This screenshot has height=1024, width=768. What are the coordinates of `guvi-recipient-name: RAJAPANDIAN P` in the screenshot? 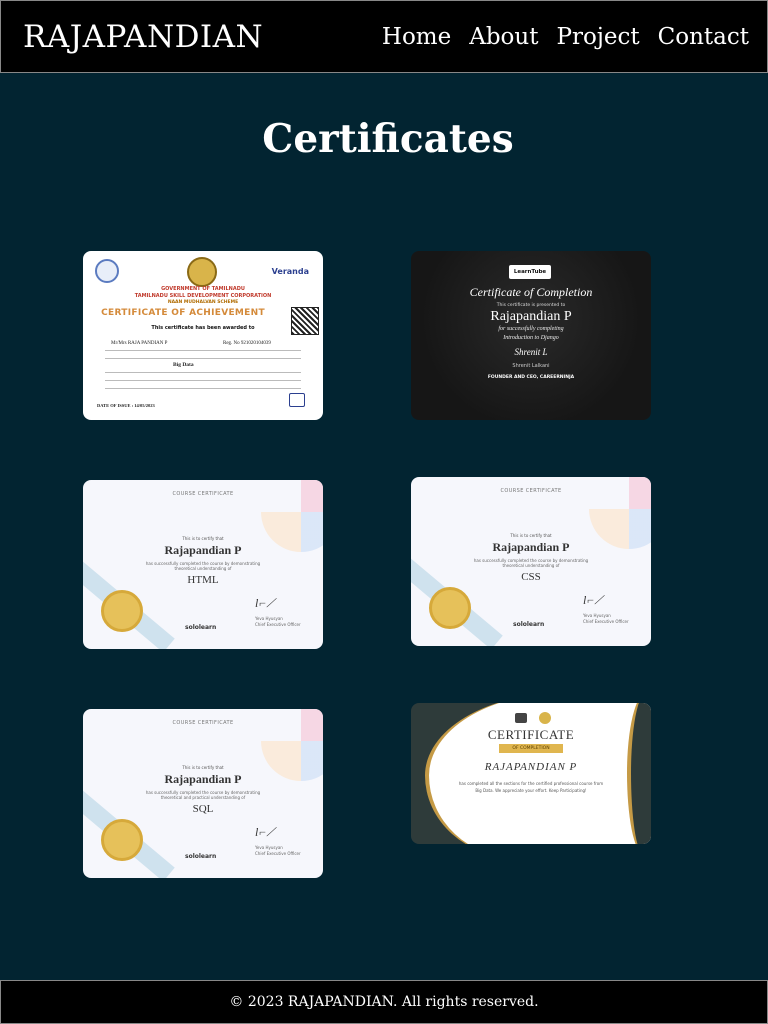 It's located at (531, 767).